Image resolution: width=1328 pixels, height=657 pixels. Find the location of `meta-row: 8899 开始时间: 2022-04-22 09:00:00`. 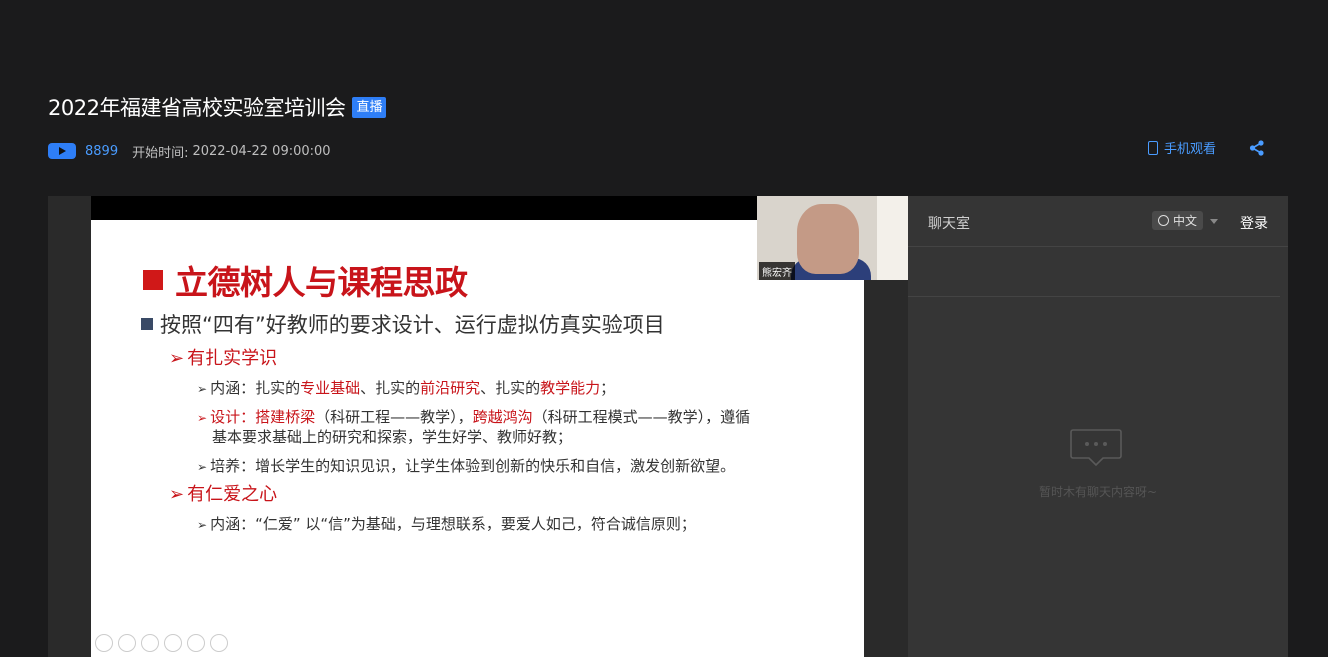

meta-row: 8899 开始时间: 2022-04-22 09:00:00 is located at coordinates (189, 151).